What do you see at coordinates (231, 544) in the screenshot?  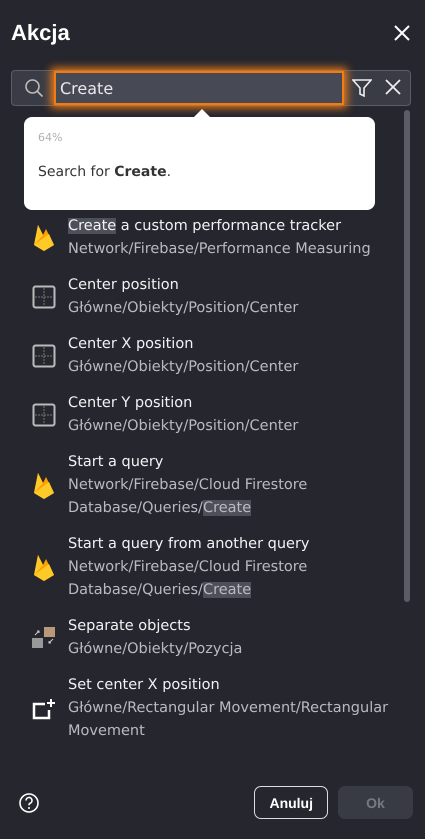 I see `result-title: Start a query from another query` at bounding box center [231, 544].